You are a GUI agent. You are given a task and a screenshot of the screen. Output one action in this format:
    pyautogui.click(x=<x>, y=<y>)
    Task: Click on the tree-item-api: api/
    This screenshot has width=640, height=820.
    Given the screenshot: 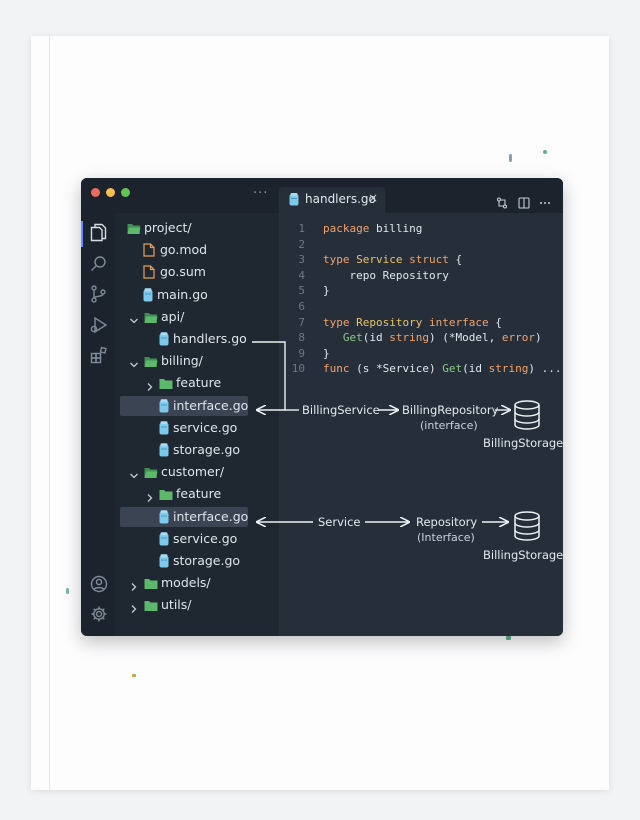 What is the action you would take?
    pyautogui.click(x=197, y=317)
    